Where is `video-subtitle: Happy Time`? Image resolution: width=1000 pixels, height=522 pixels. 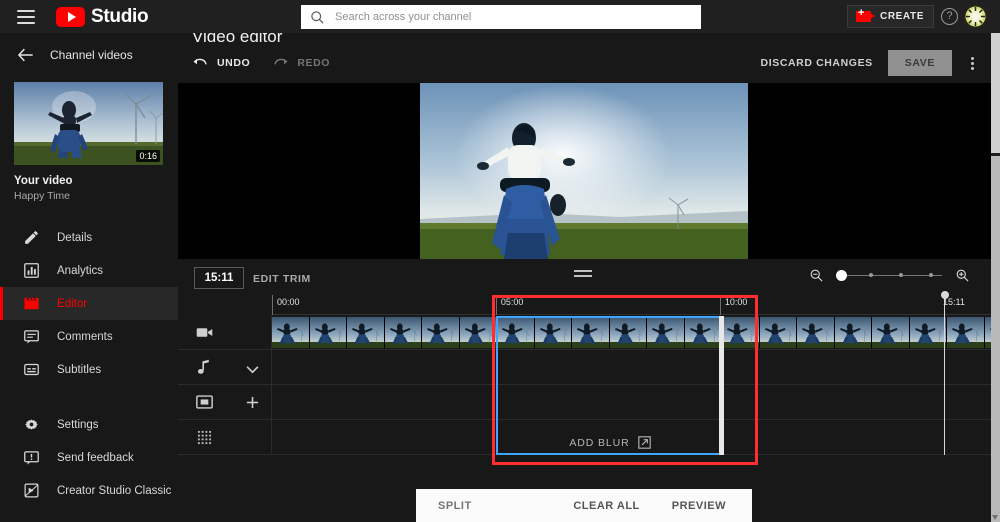 video-subtitle: Happy Time is located at coordinates (42, 196).